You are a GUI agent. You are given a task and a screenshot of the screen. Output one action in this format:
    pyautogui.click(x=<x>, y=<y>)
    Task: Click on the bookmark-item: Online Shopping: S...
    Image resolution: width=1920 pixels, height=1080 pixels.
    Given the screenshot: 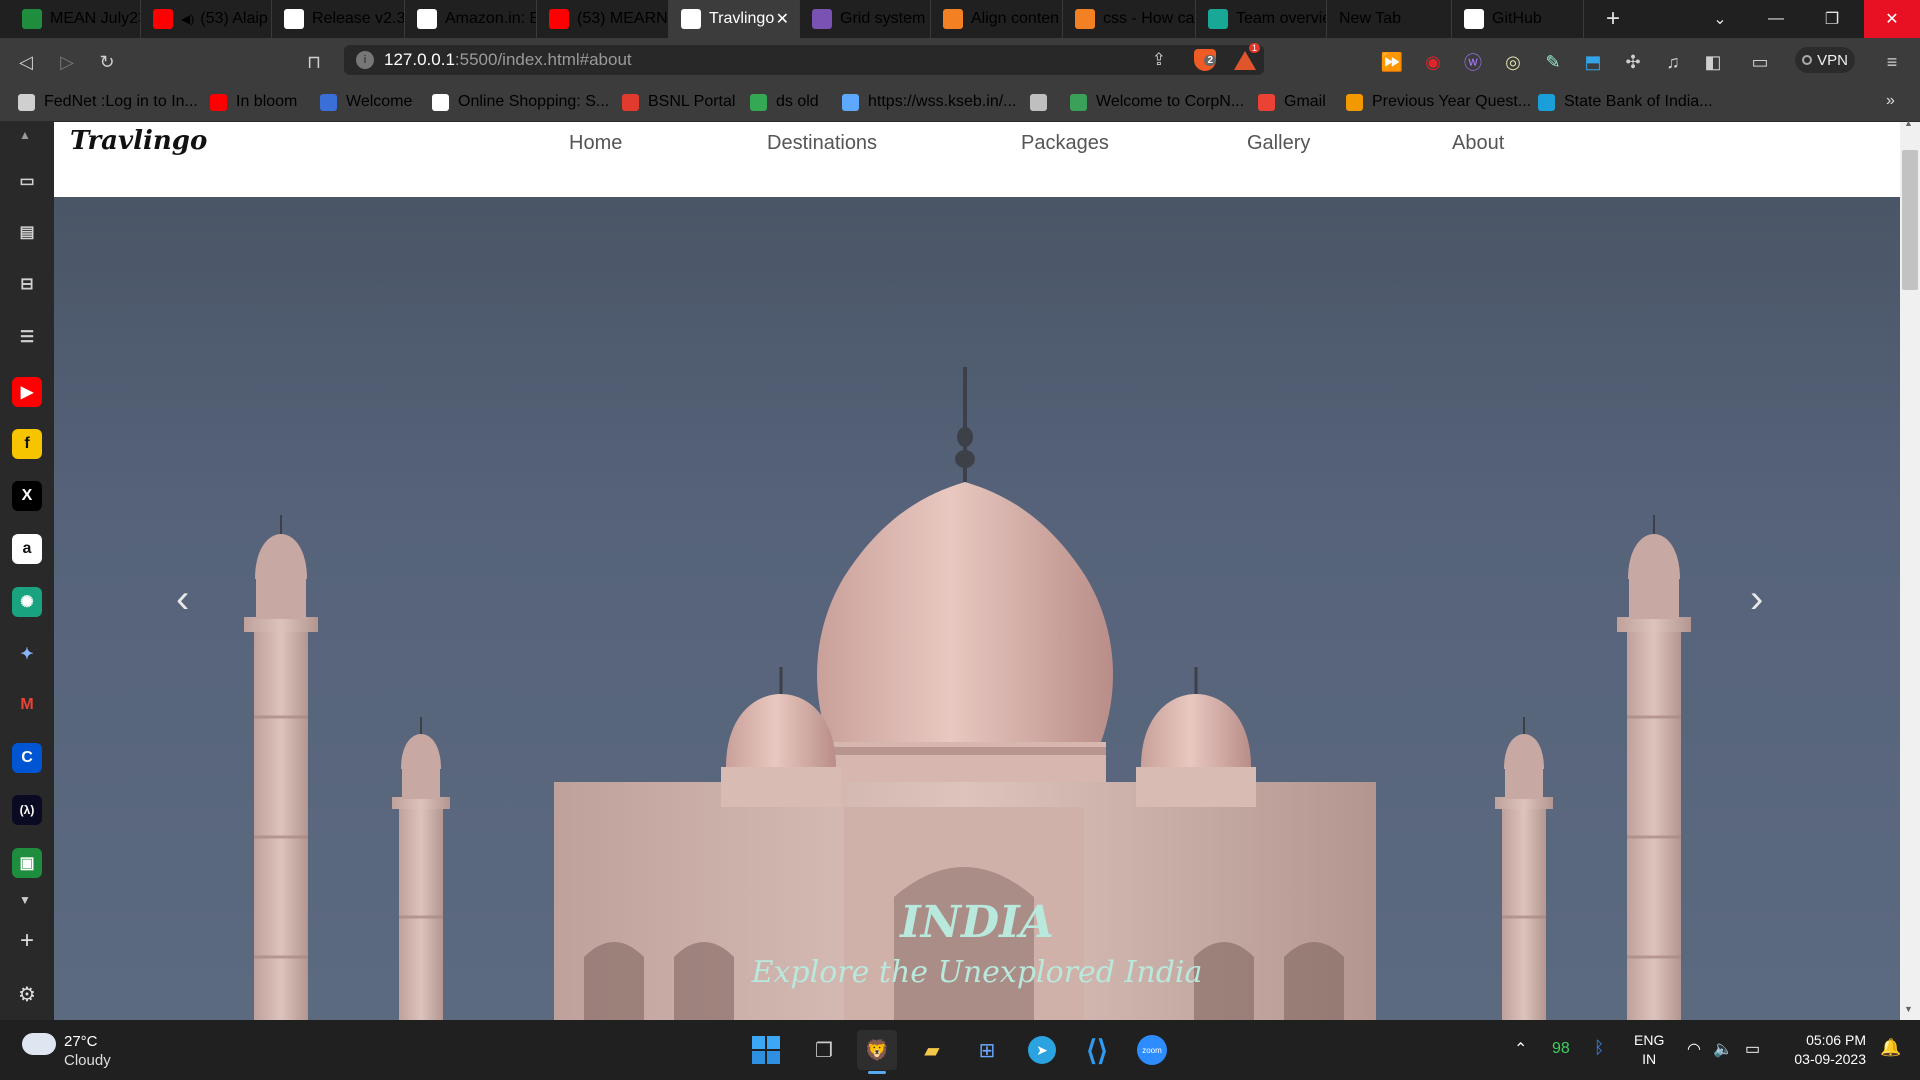 What is the action you would take?
    pyautogui.click(x=520, y=102)
    